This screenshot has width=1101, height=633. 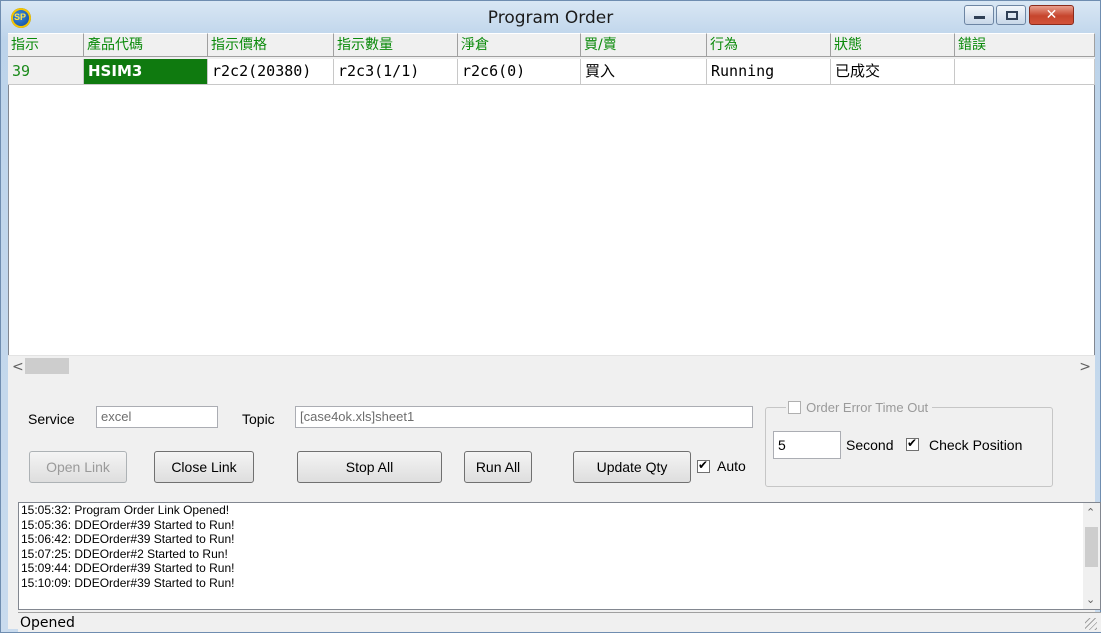 I want to click on grid-header-row: 指示 產品代碼 指示價格 指示數量 淨倉 買/賣 行為 狀態 錯誤, so click(x=551, y=46).